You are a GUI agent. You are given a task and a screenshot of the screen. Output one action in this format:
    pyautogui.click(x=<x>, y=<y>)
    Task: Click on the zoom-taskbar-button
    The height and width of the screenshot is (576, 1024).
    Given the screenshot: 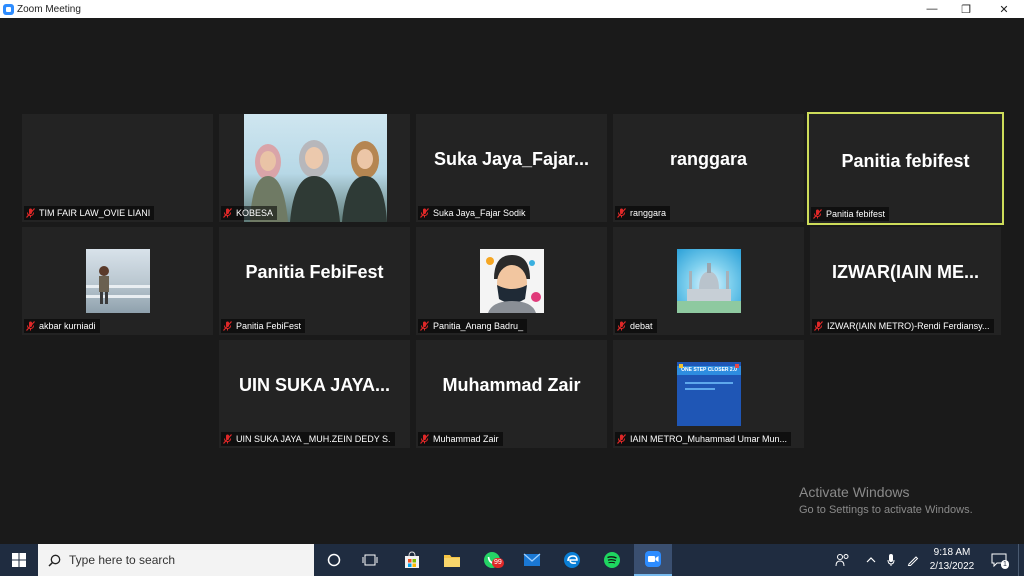 What is the action you would take?
    pyautogui.click(x=653, y=560)
    